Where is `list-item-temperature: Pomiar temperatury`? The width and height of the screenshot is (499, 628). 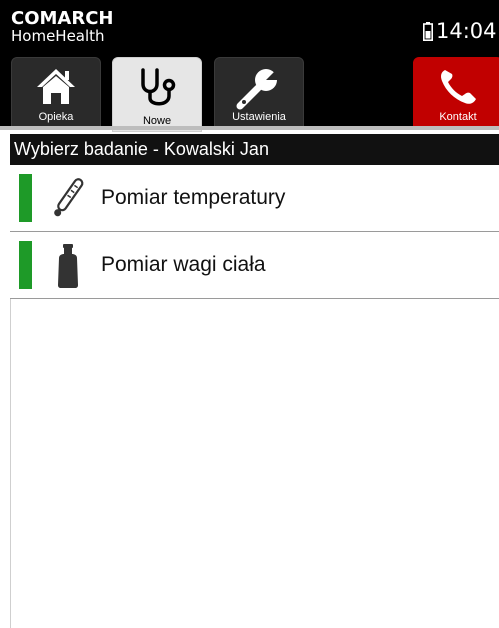
list-item-temperature: Pomiar temperatury is located at coordinates (254, 198).